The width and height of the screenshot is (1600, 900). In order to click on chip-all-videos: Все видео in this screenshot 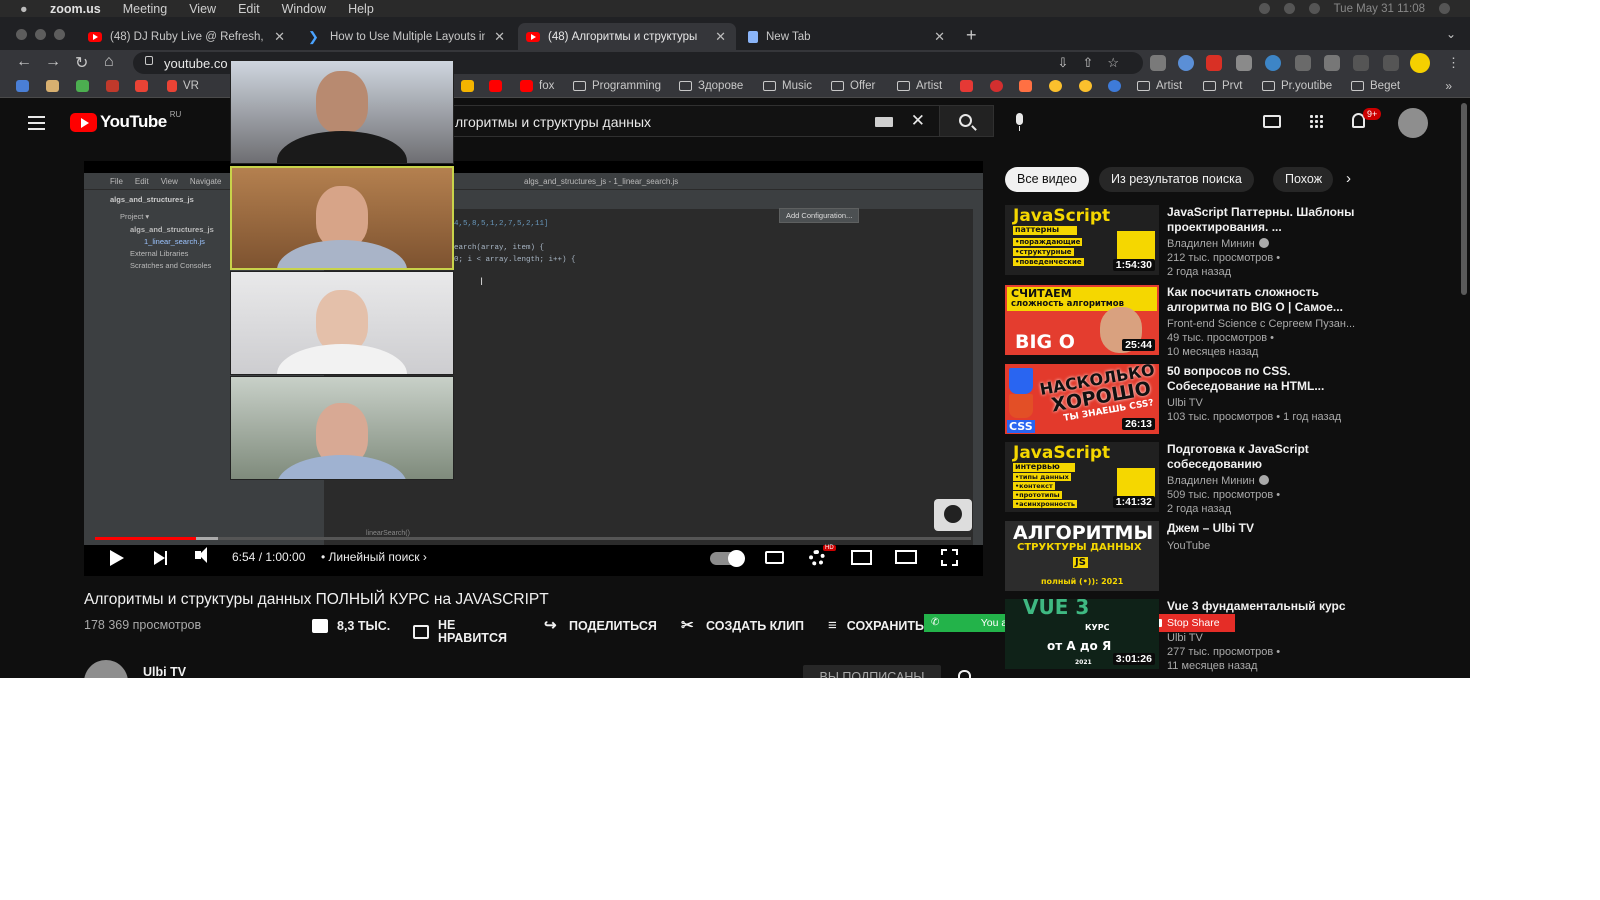, I will do `click(1047, 179)`.